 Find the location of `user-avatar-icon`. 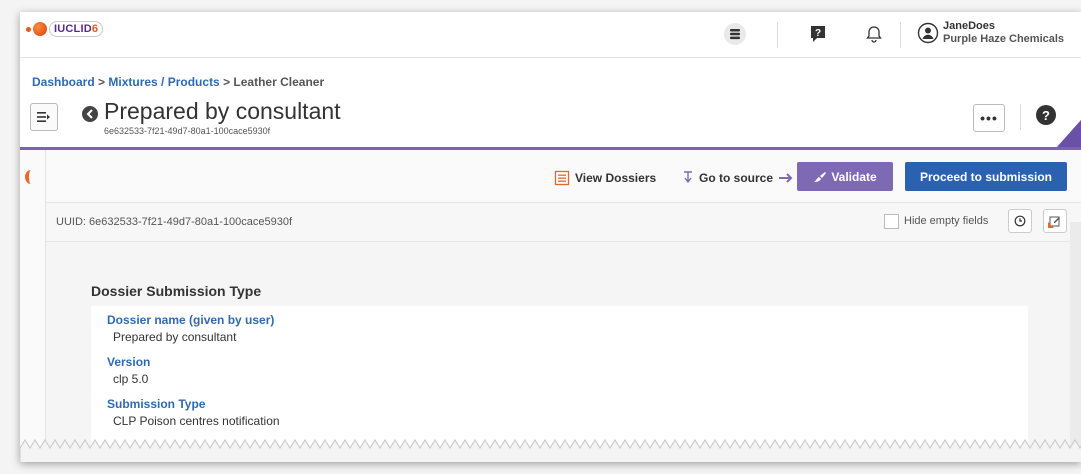

user-avatar-icon is located at coordinates (928, 33).